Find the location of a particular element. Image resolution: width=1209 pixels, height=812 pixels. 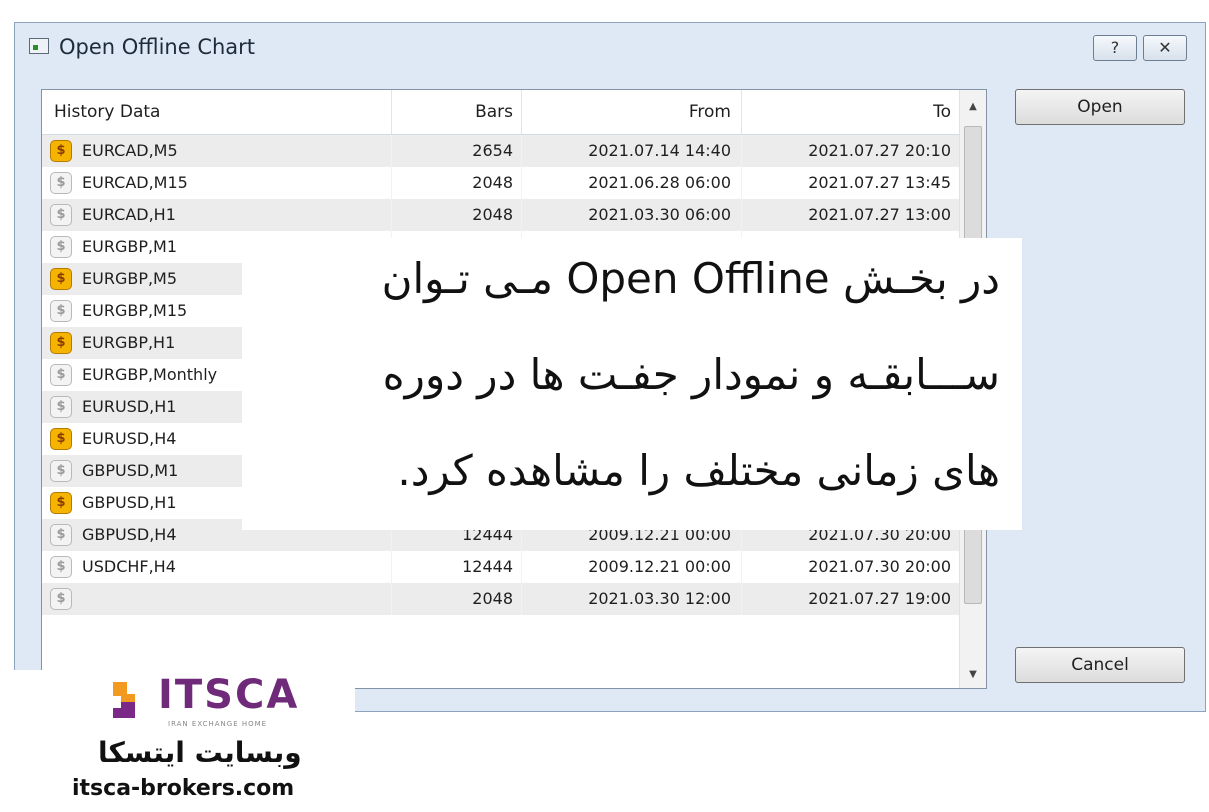

table-header: History Data Bars From To is located at coordinates (502, 112).